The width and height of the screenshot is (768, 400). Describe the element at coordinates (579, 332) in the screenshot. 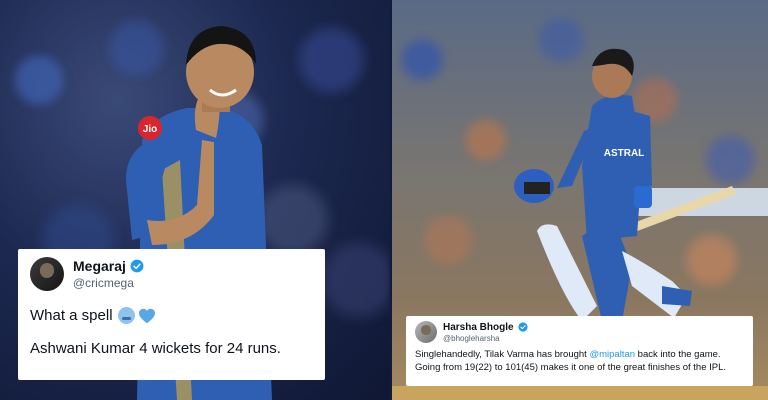

I see `tweet-header: Harsha Bhogle @bhogleharsha` at that location.